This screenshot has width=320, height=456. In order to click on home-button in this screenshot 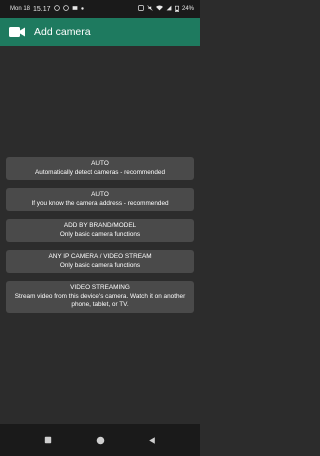, I will do `click(100, 440)`.